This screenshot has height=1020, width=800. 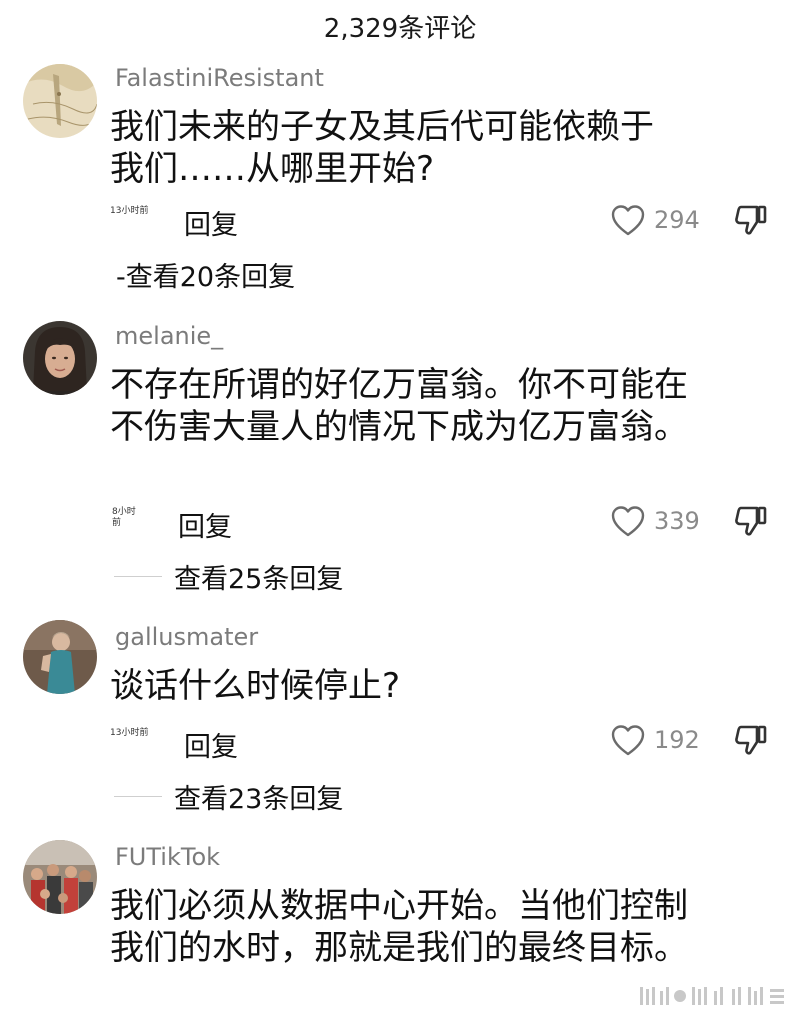 I want to click on like-button: 192, so click(x=665, y=740).